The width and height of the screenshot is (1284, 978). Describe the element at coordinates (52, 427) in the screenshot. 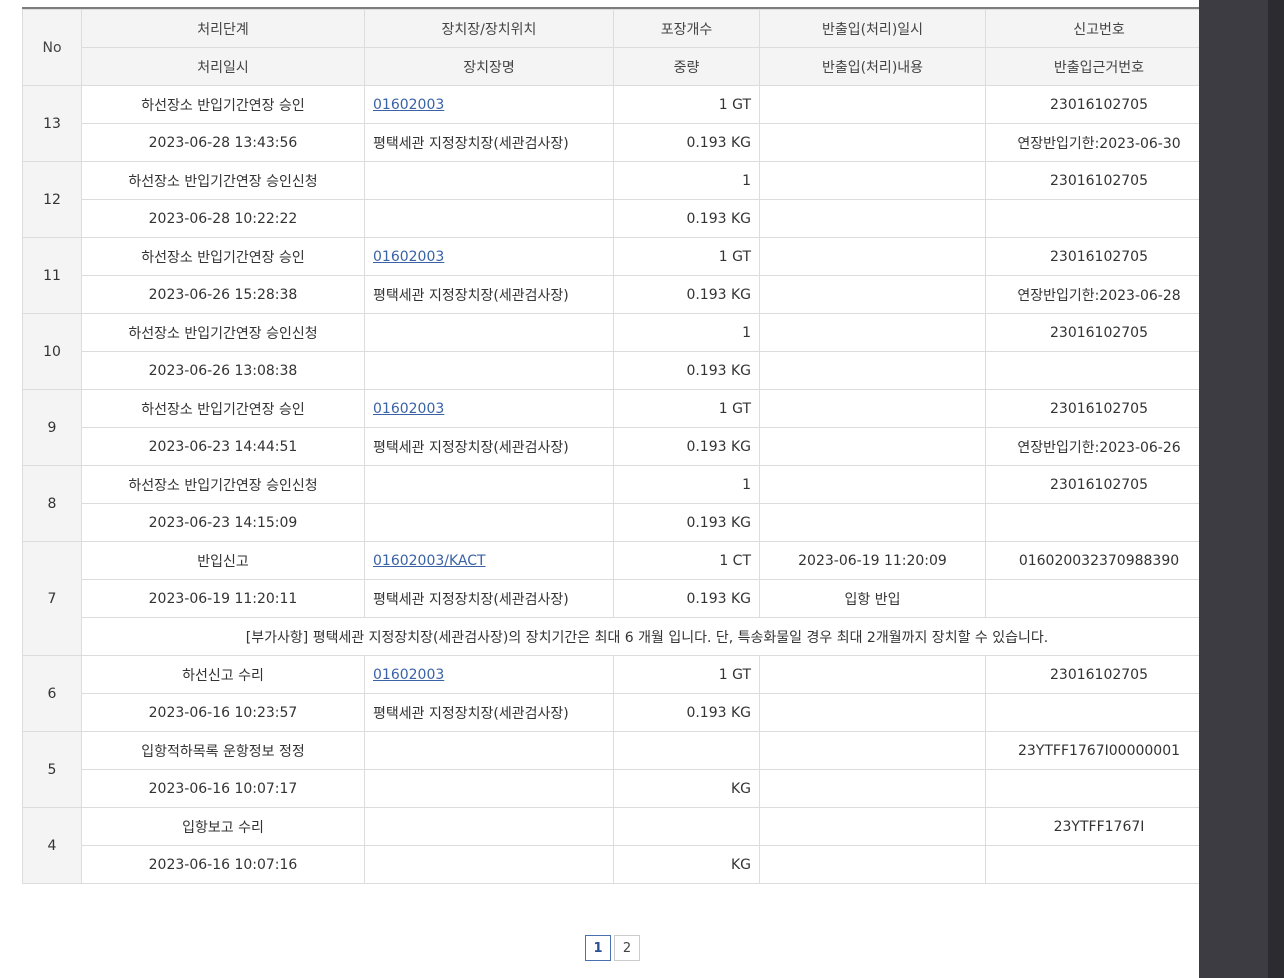

I see `row-number: 9` at that location.